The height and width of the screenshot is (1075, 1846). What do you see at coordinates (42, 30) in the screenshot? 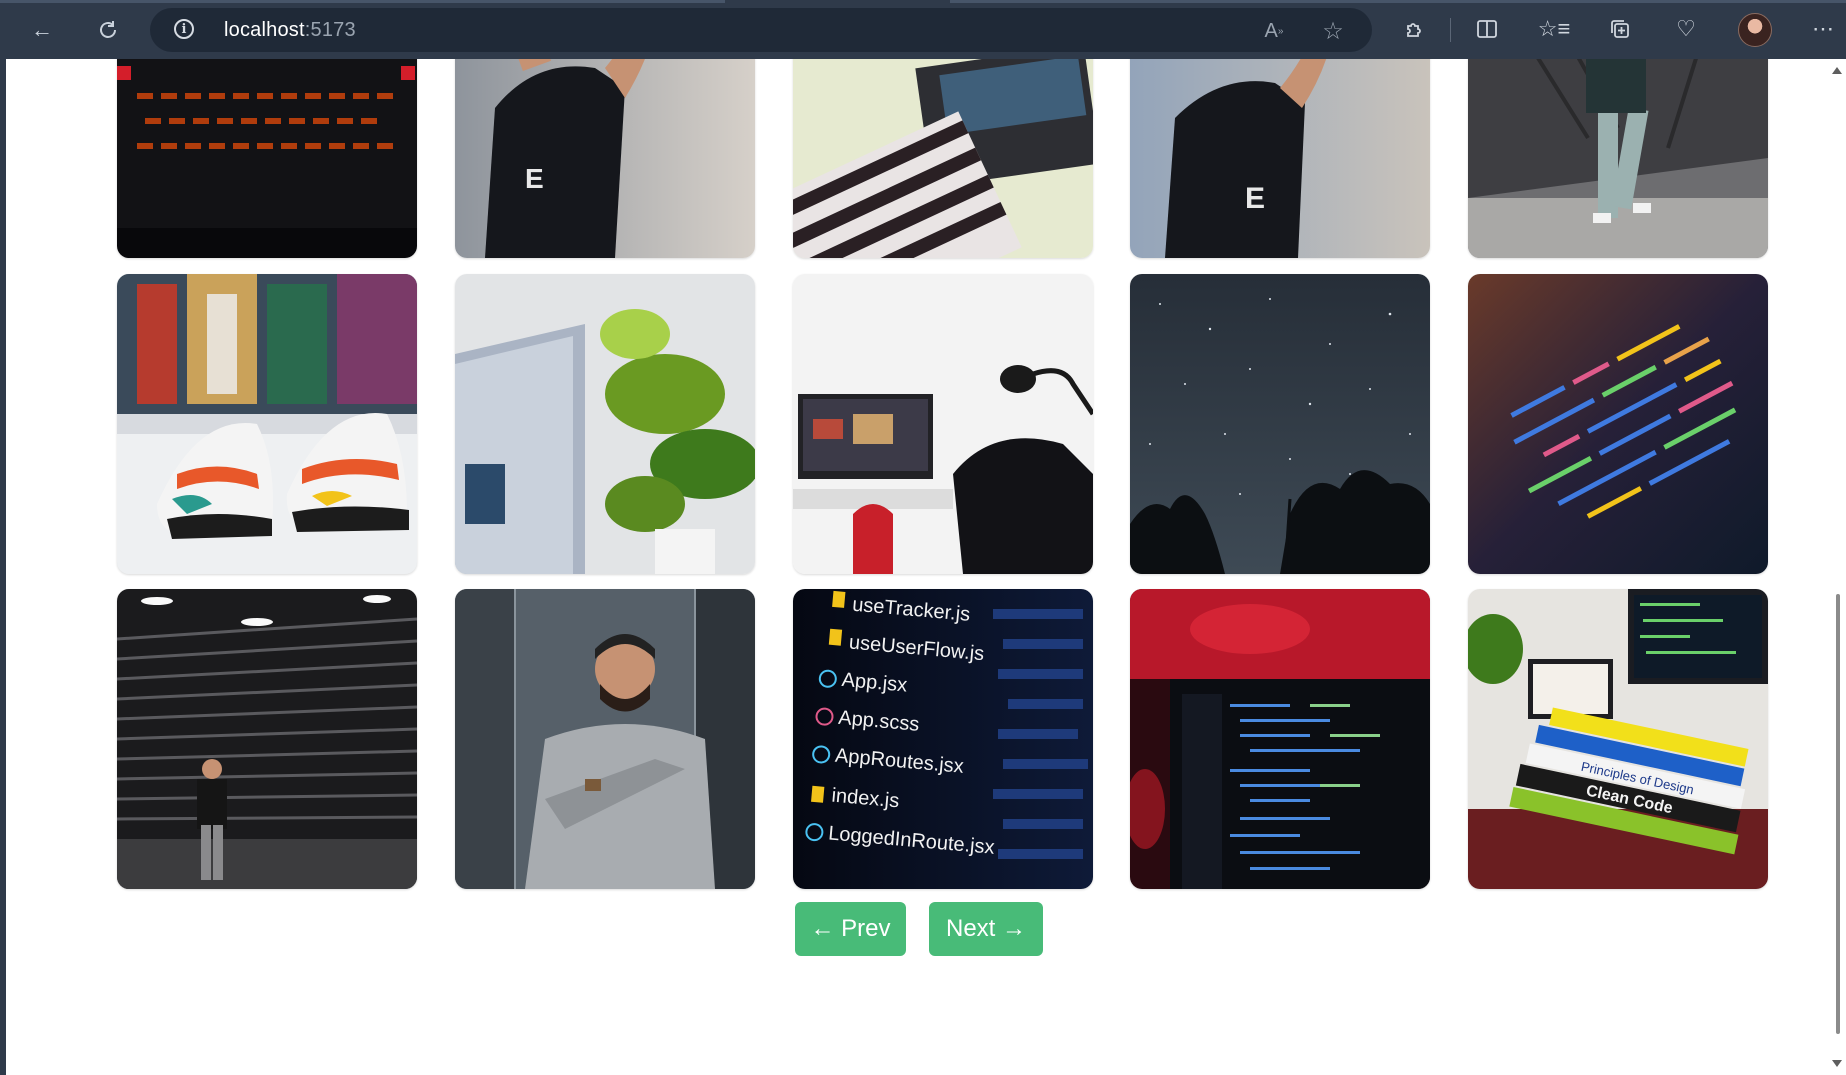
I see `back-icon: ←` at bounding box center [42, 30].